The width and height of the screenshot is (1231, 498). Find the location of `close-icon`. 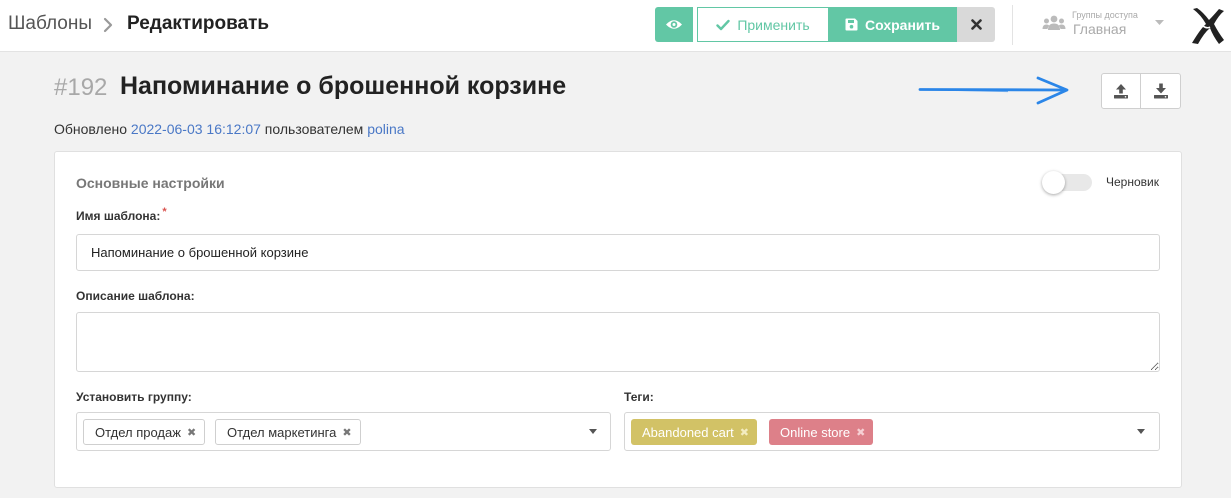

close-icon is located at coordinates (976, 24).